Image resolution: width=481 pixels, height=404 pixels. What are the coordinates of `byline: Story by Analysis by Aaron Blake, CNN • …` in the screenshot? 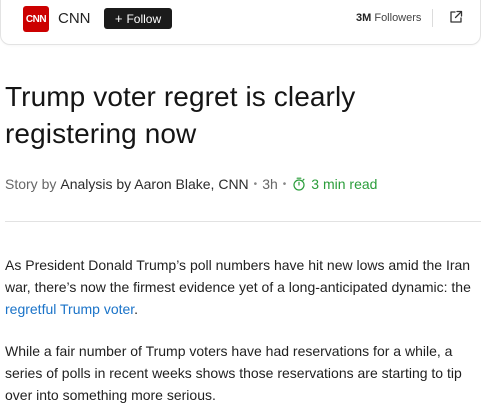 It's located at (191, 184).